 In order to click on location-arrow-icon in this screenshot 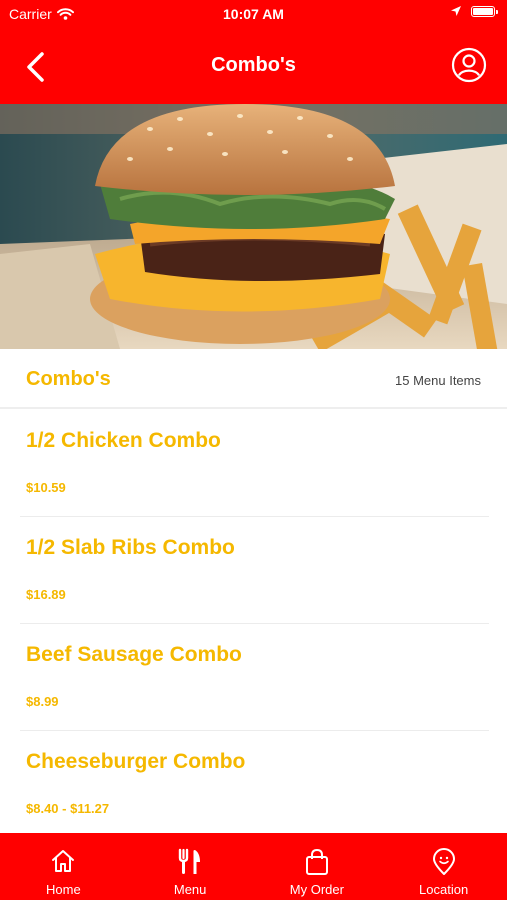, I will do `click(456, 11)`.